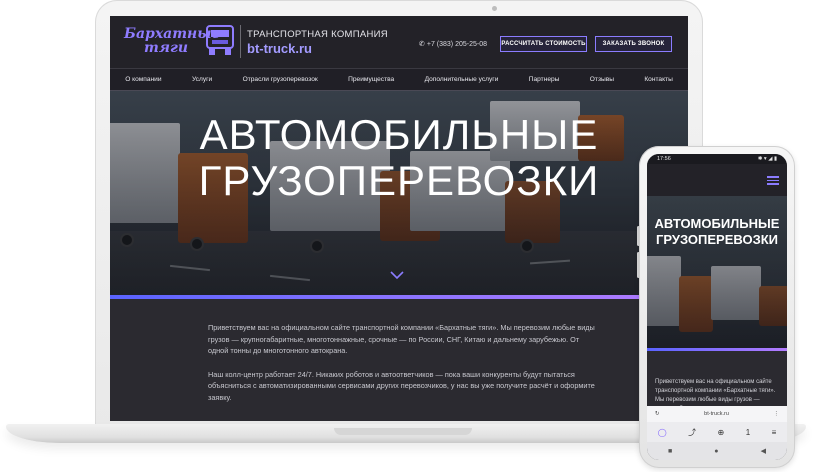 Image resolution: width=814 pixels, height=472 pixels. I want to click on laptop-camera, so click(494, 8).